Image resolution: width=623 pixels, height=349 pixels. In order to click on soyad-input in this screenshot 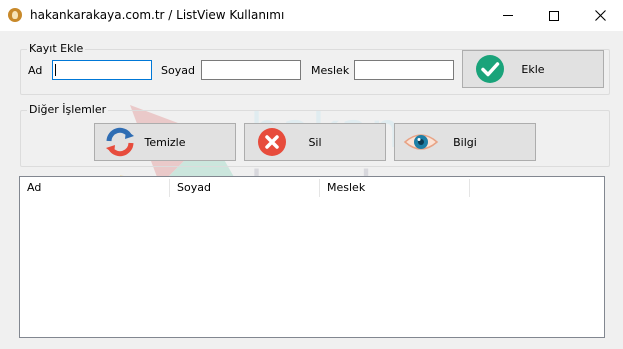, I will do `click(251, 70)`.